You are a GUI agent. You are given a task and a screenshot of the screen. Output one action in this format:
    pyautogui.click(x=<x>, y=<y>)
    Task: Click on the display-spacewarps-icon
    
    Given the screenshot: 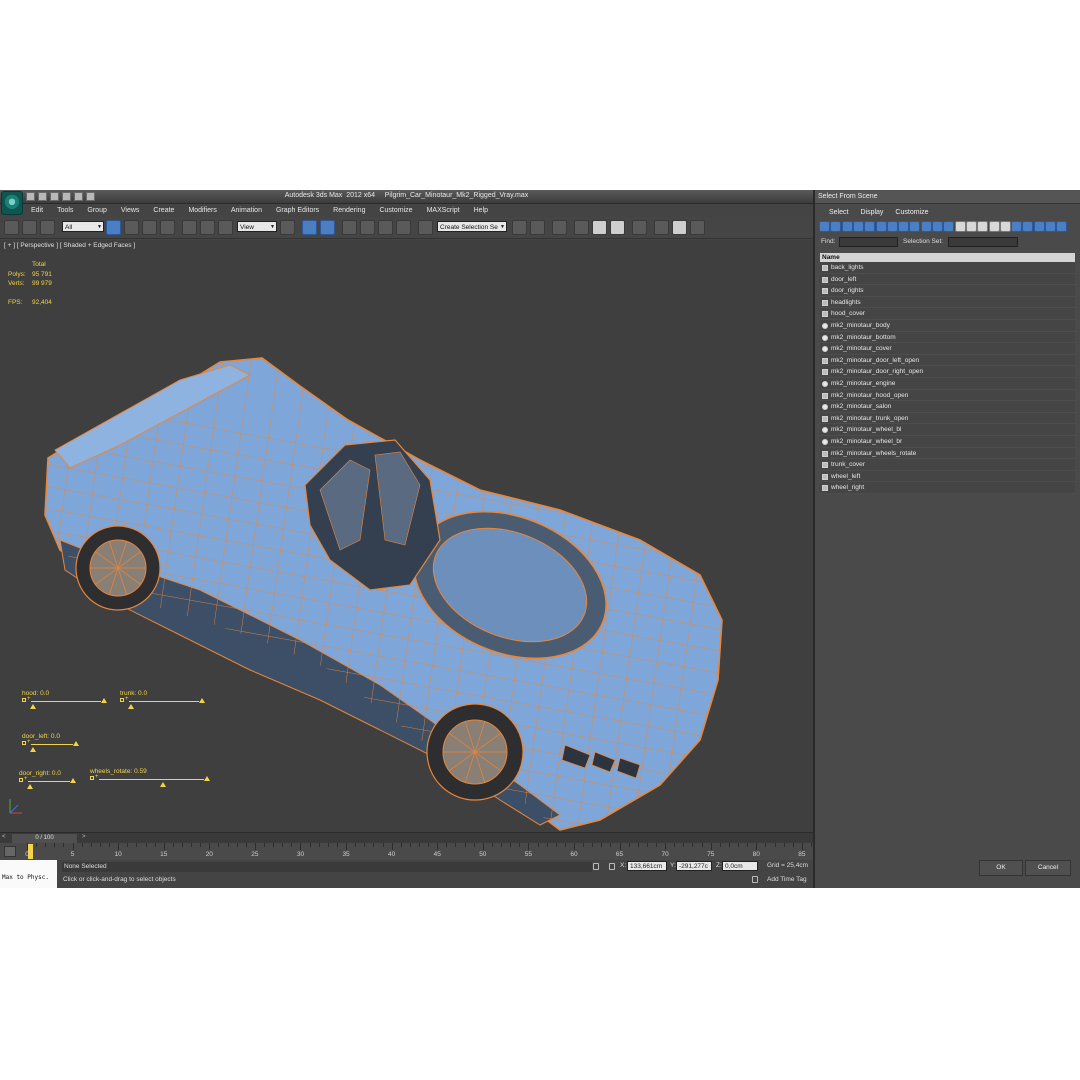 What is the action you would take?
    pyautogui.click(x=881, y=226)
    